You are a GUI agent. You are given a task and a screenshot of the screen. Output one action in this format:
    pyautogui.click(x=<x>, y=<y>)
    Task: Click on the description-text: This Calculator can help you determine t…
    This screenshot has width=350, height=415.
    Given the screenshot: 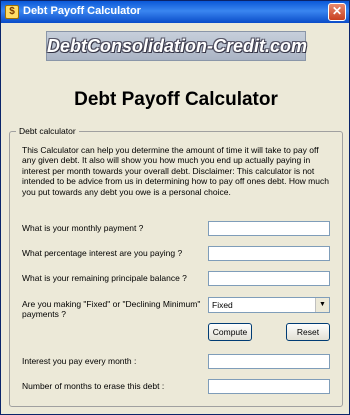 What is the action you would take?
    pyautogui.click(x=175, y=171)
    